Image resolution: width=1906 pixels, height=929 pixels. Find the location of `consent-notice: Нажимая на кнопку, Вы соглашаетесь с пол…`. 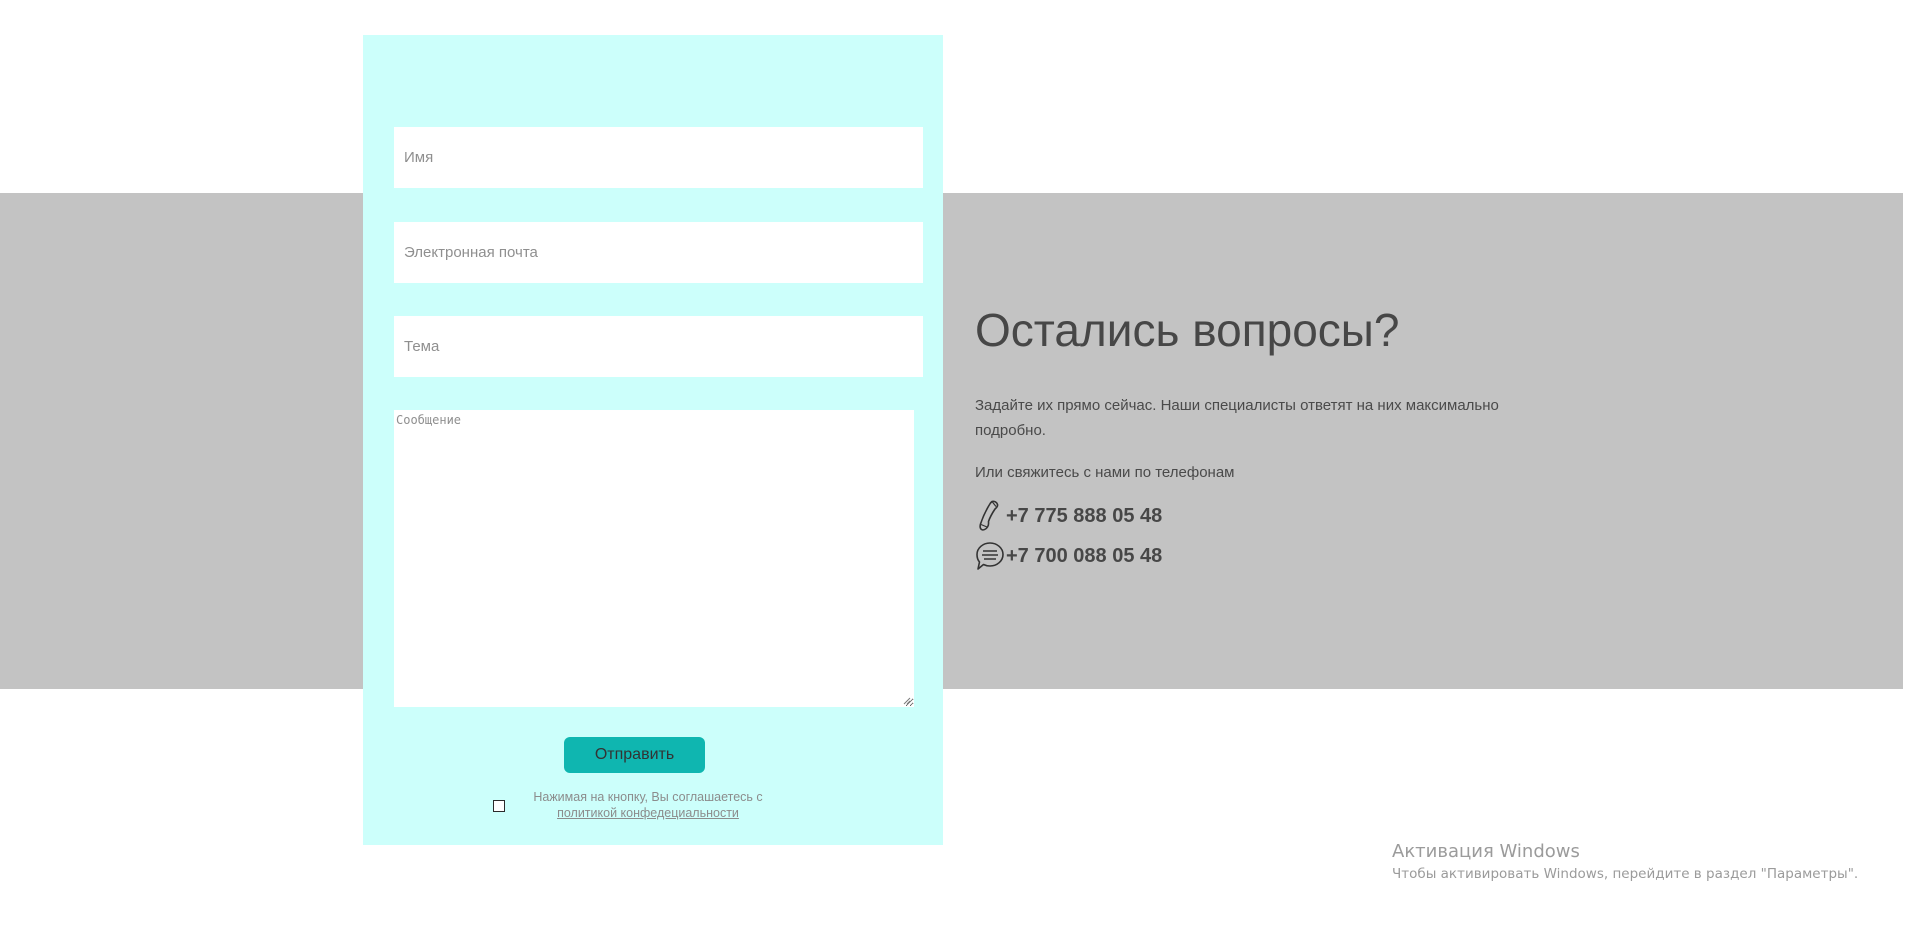

consent-notice: Нажимая на кнопку, Вы соглашаетесь с пол… is located at coordinates (648, 805).